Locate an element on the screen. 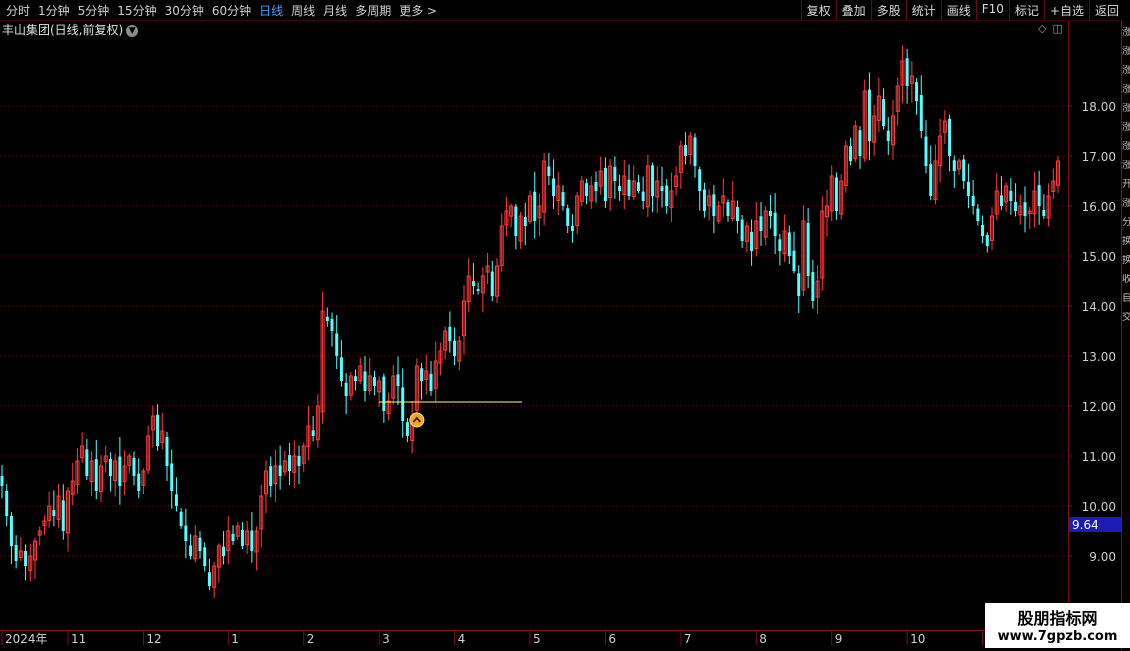 This screenshot has width=1130, height=651. tab-monthly: 月线 is located at coordinates (335, 10).